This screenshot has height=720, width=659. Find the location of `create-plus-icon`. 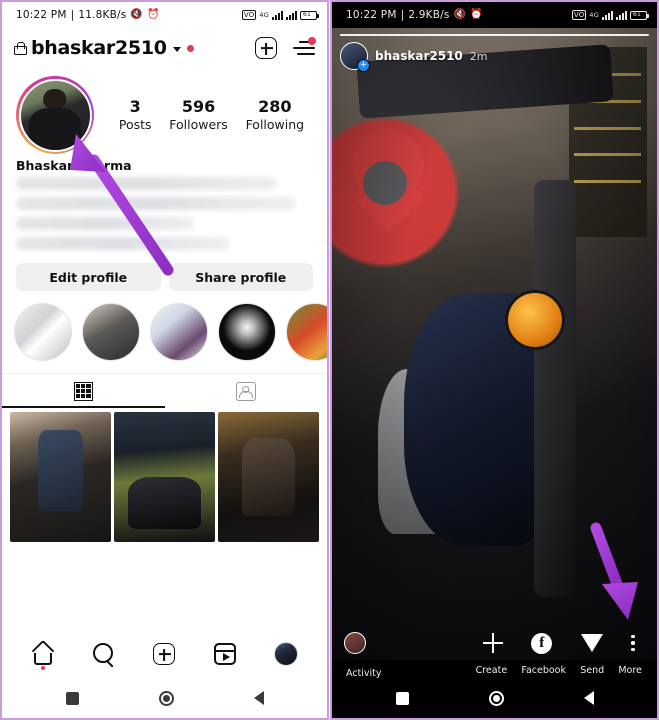

create-plus-icon is located at coordinates (164, 654).